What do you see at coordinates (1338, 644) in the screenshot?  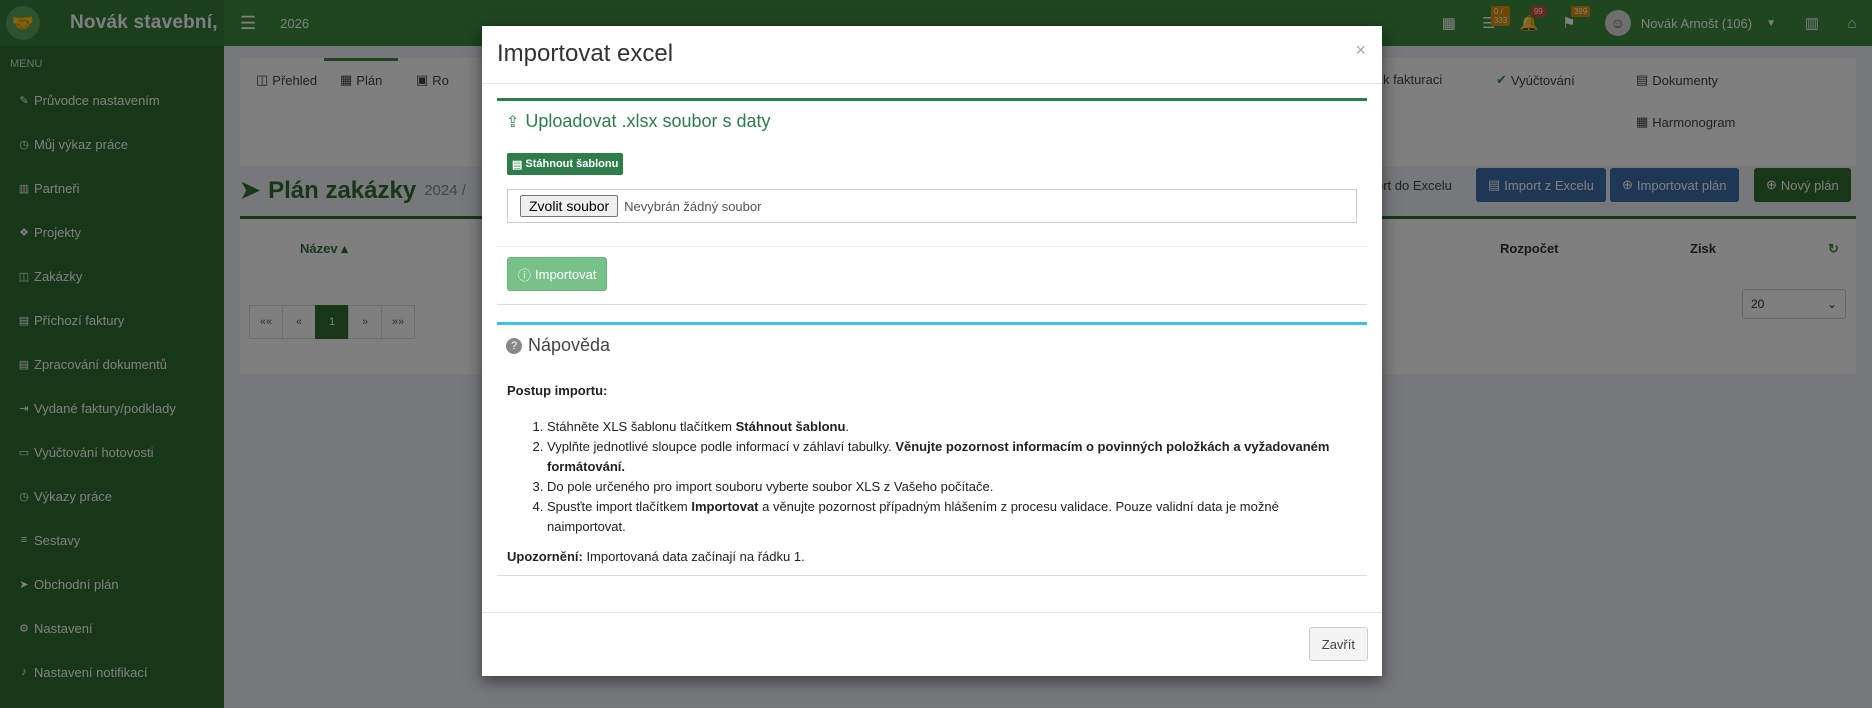 I see `close-button: Zavřít` at bounding box center [1338, 644].